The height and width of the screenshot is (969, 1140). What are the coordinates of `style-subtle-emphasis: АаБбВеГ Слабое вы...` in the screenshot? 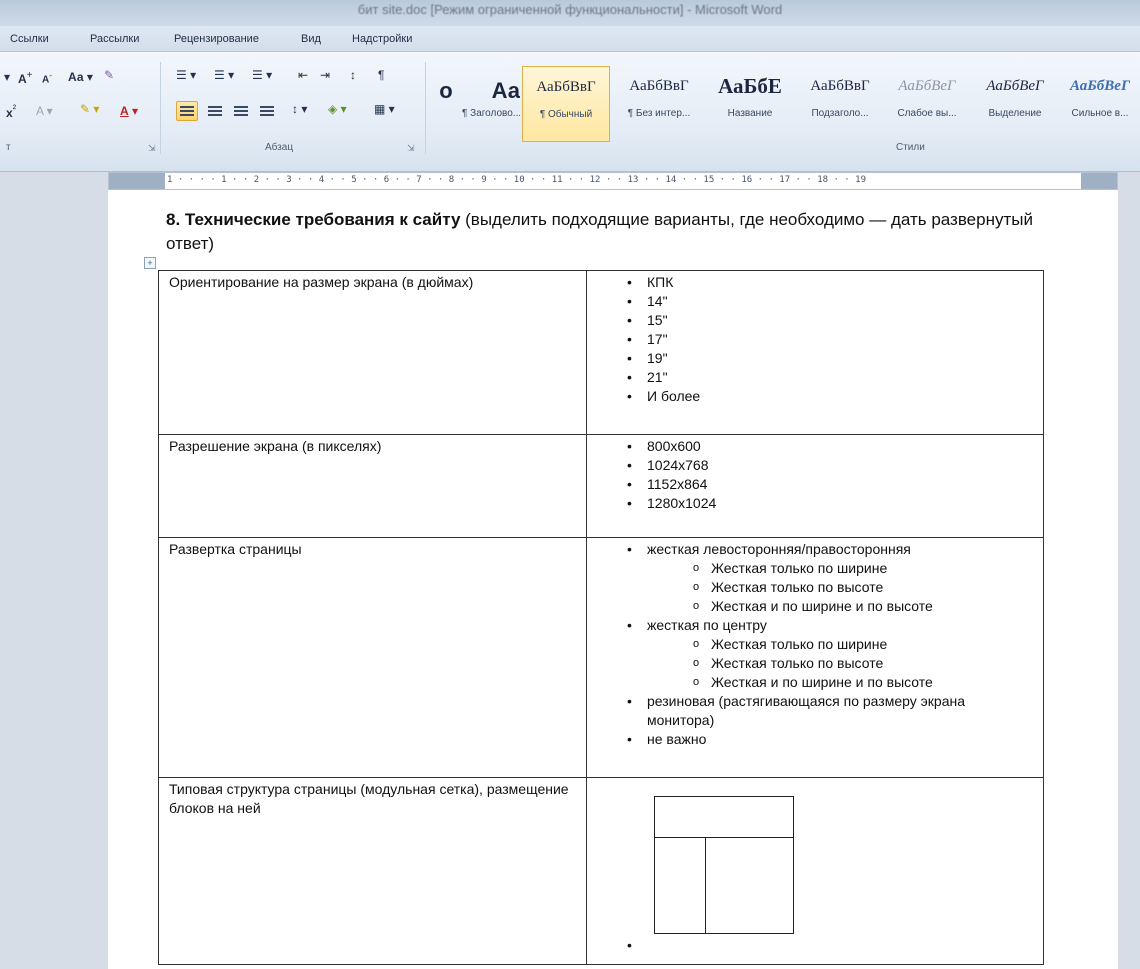 It's located at (927, 104).